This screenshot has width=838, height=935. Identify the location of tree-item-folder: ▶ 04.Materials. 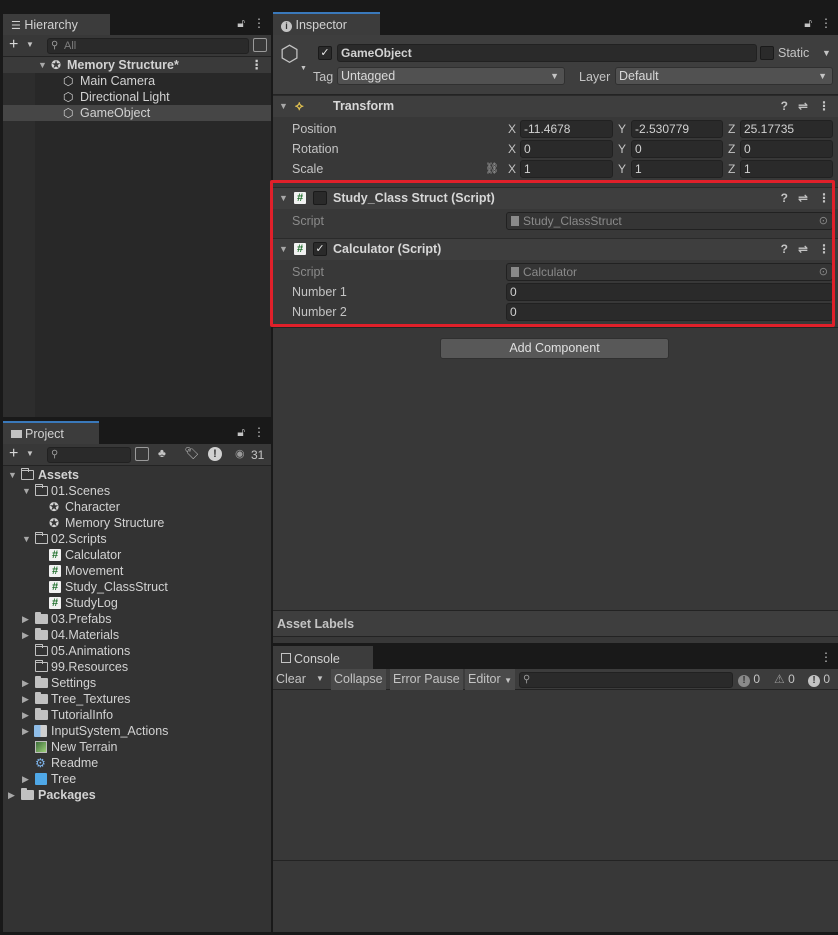
(137, 635).